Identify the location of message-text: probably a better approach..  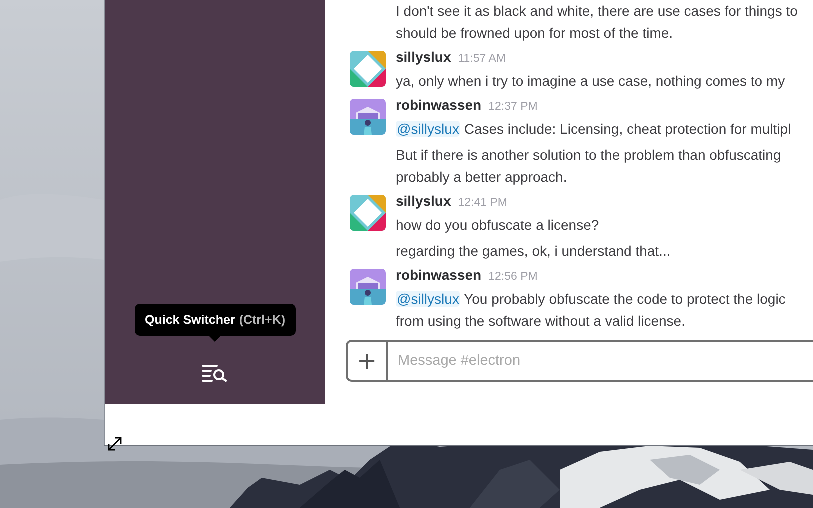
(482, 177).